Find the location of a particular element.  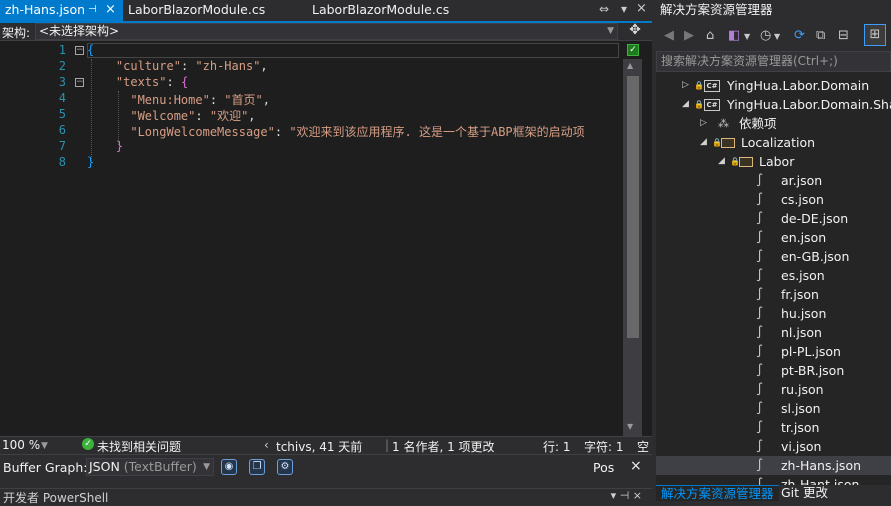

tree-file-item: ∫ cs.json is located at coordinates (773, 199).